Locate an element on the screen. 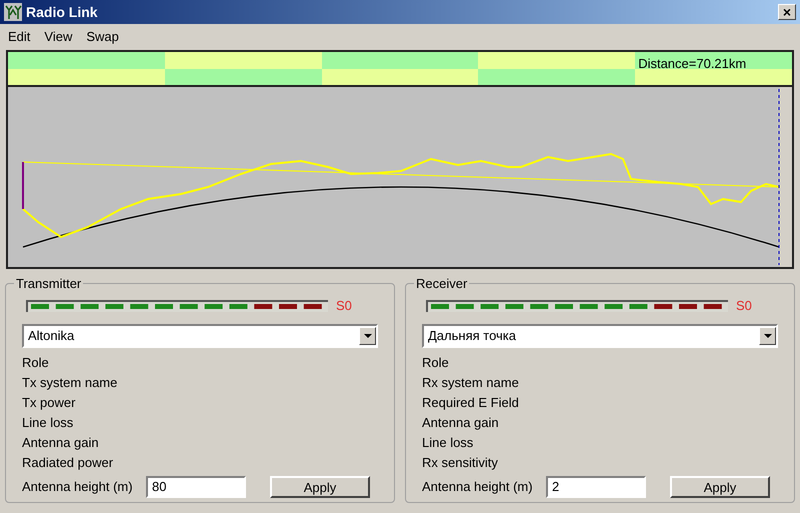 The height and width of the screenshot is (513, 800). field-label: Required E Field is located at coordinates (471, 403).